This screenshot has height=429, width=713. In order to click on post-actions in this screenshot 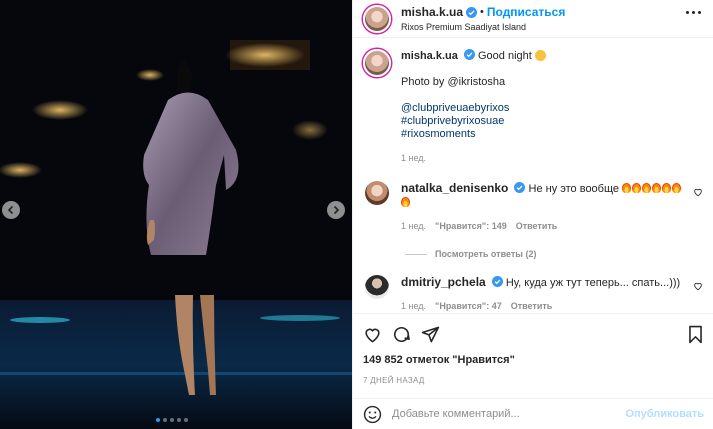, I will do `click(533, 335)`.